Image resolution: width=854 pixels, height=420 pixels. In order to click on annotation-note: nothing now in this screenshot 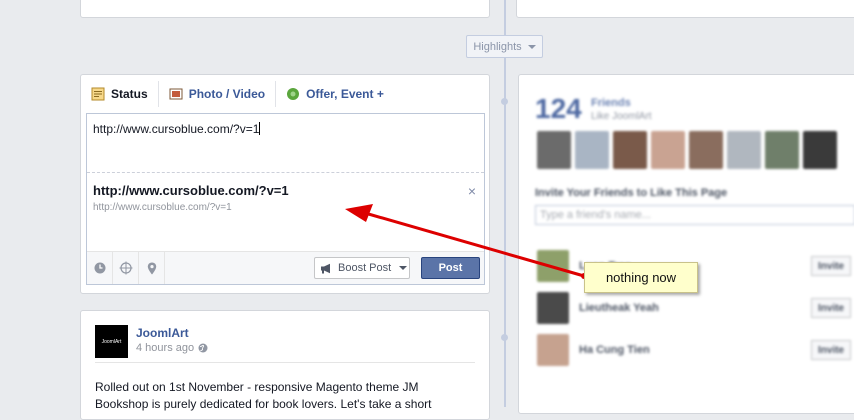, I will do `click(641, 277)`.